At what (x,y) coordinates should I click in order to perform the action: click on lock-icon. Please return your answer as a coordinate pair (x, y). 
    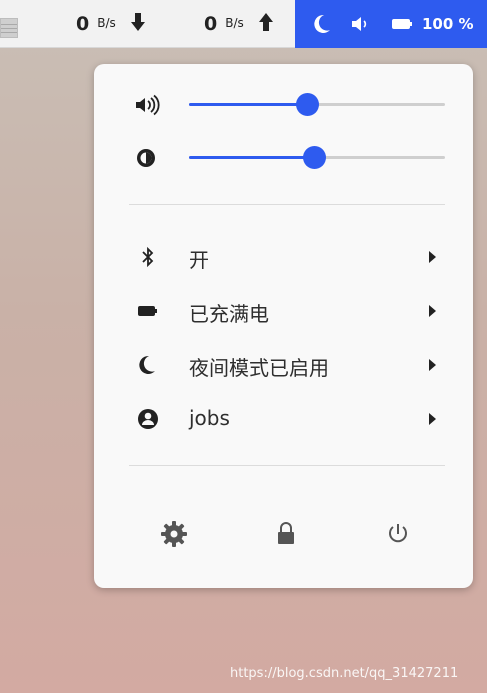
    Looking at the image, I should click on (286, 539).